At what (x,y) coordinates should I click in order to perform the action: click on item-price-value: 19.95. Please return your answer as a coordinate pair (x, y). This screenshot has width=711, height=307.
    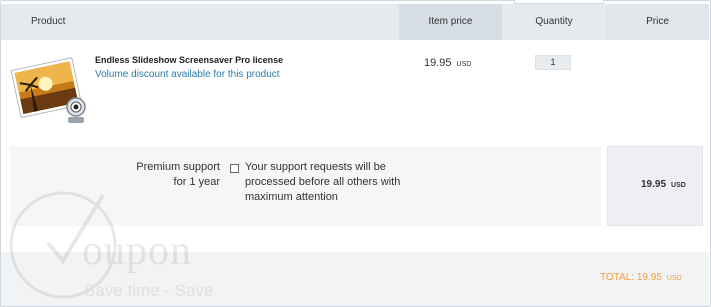
    Looking at the image, I should click on (438, 63).